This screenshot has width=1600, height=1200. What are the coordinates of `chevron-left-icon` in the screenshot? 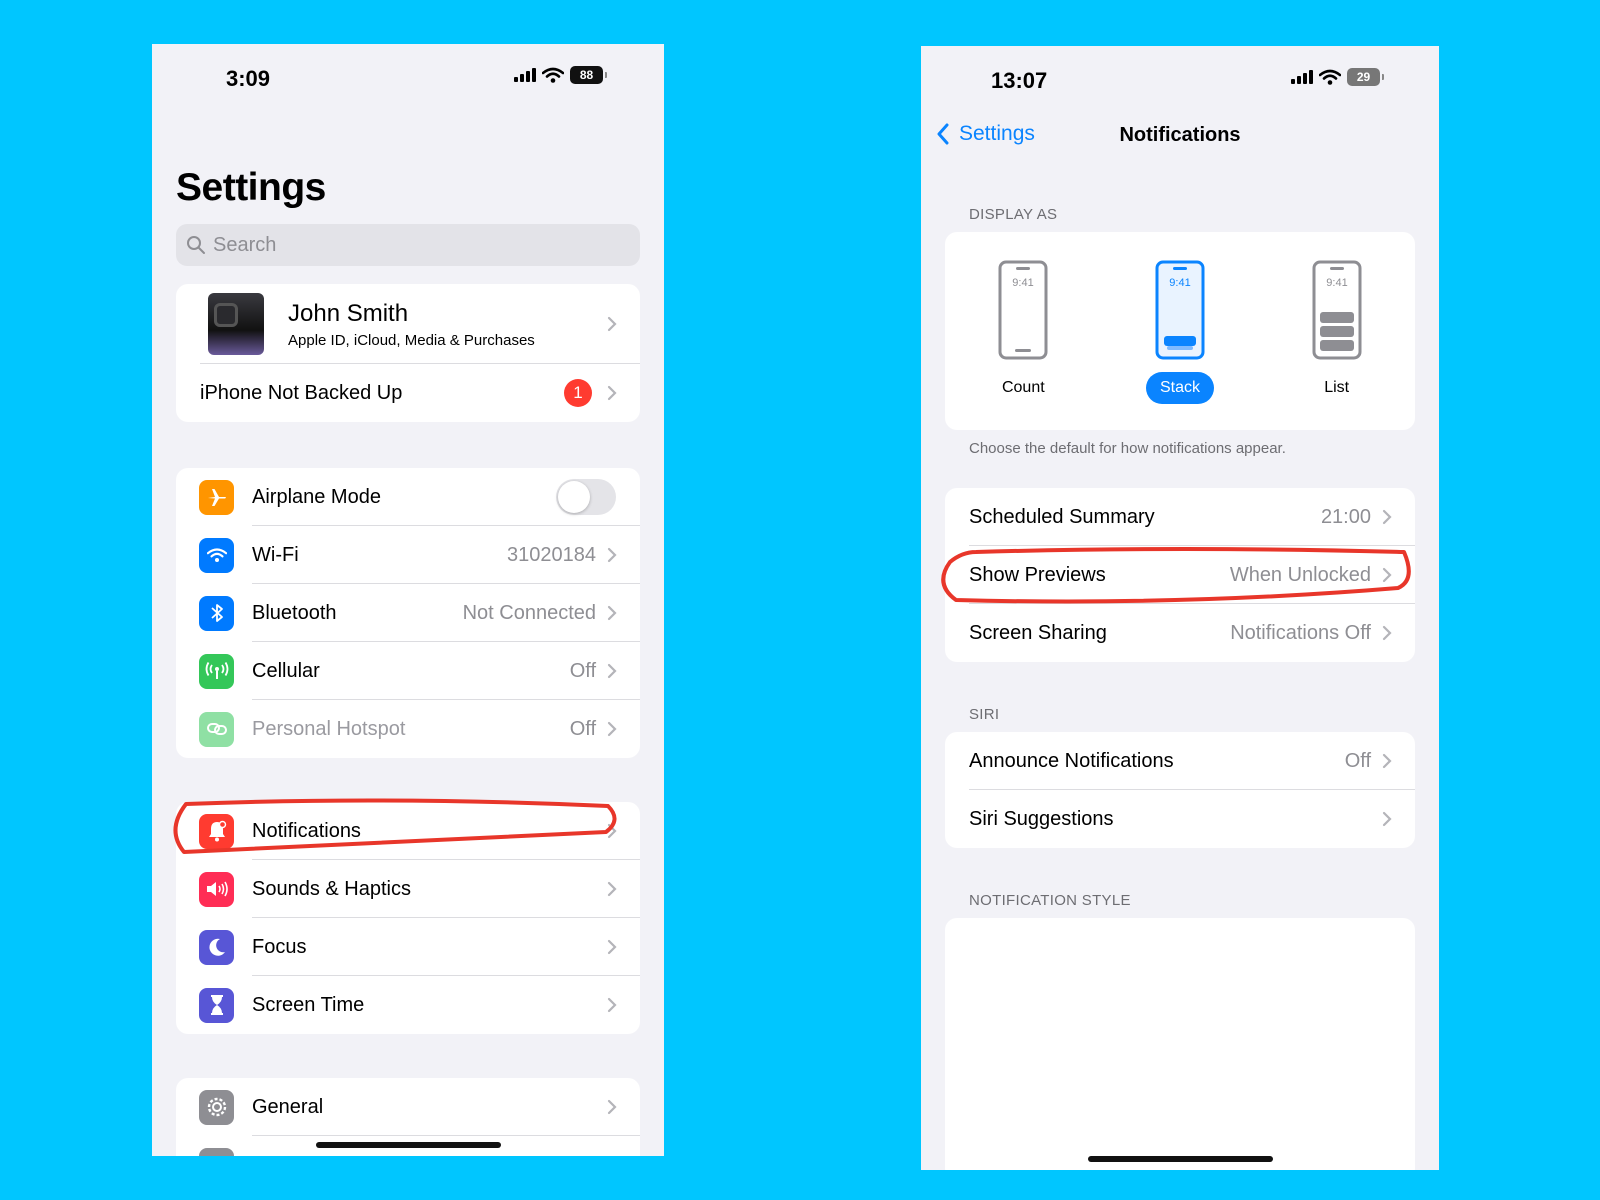 It's located at (943, 134).